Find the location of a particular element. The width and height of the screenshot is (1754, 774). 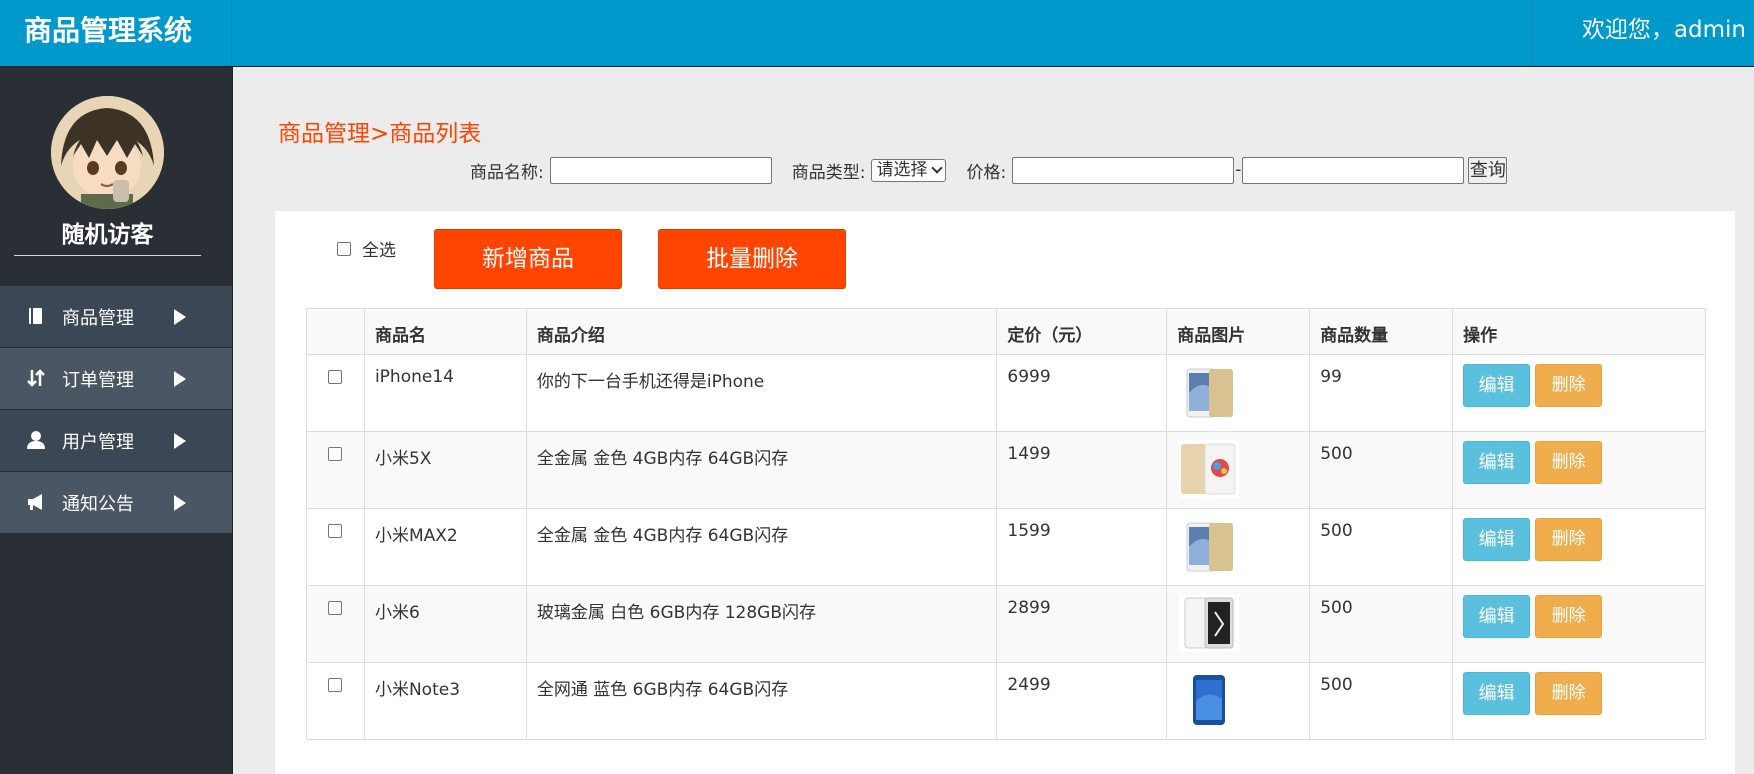

sidebar-item-label: 商品管理 is located at coordinates (98, 318).